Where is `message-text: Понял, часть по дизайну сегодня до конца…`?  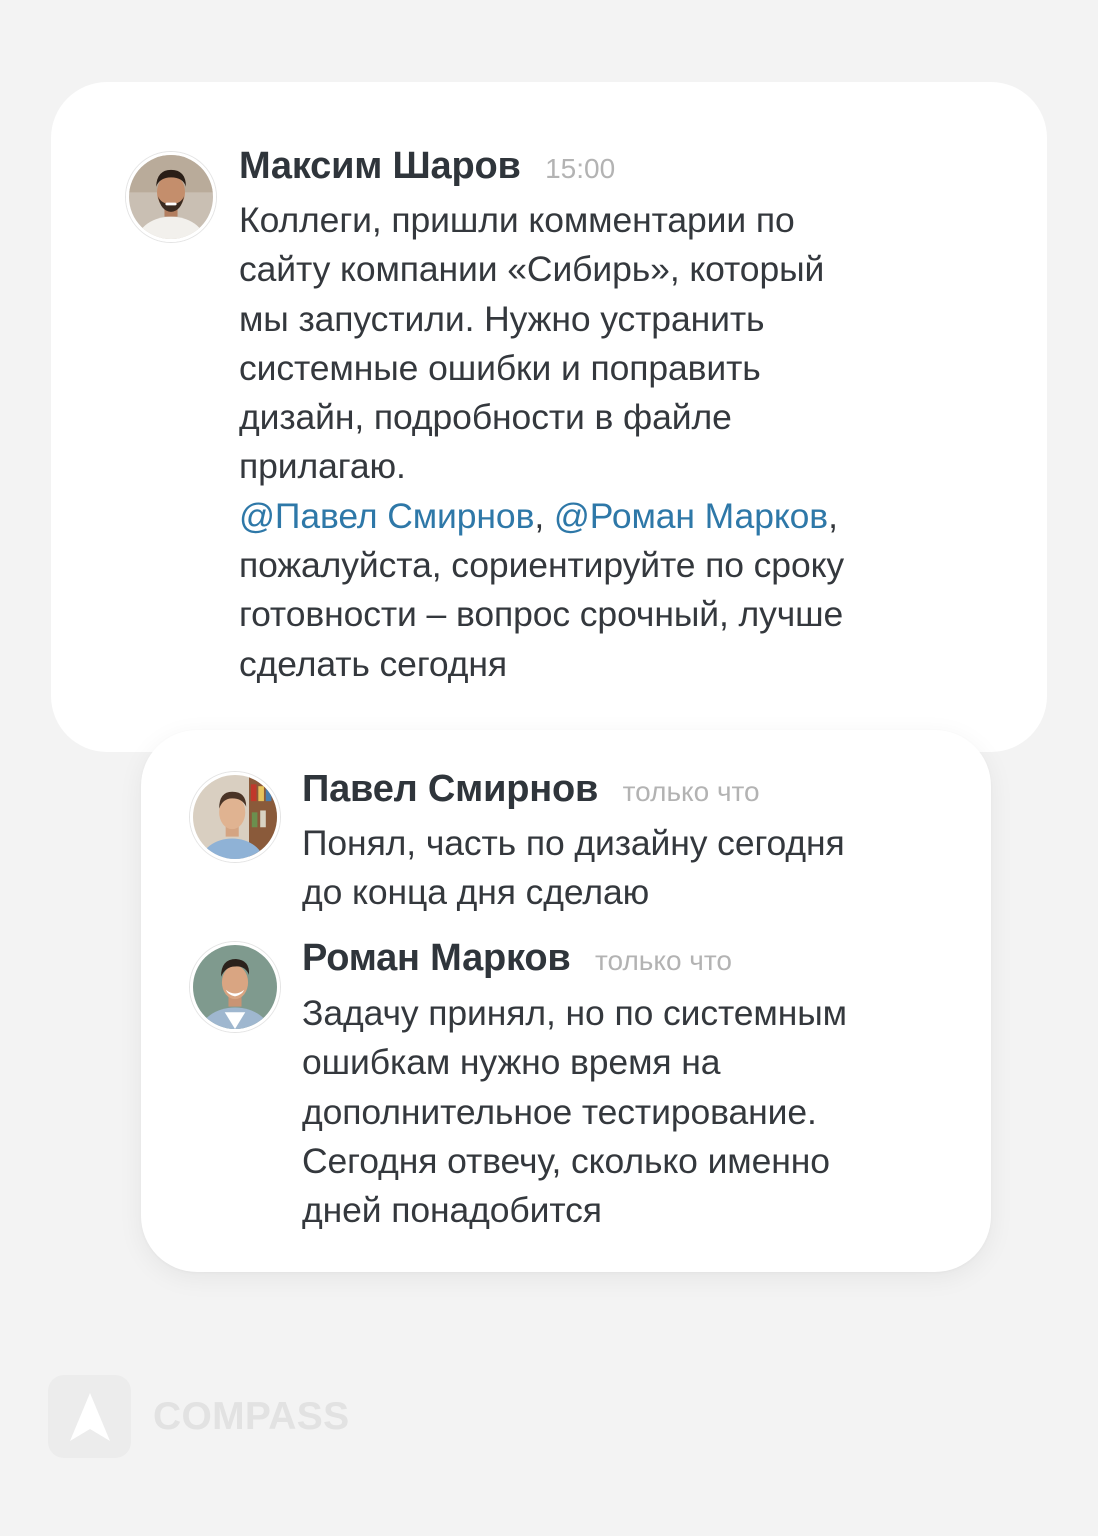
message-text: Понял, часть по дизайну сегодня до конца… is located at coordinates (573, 868).